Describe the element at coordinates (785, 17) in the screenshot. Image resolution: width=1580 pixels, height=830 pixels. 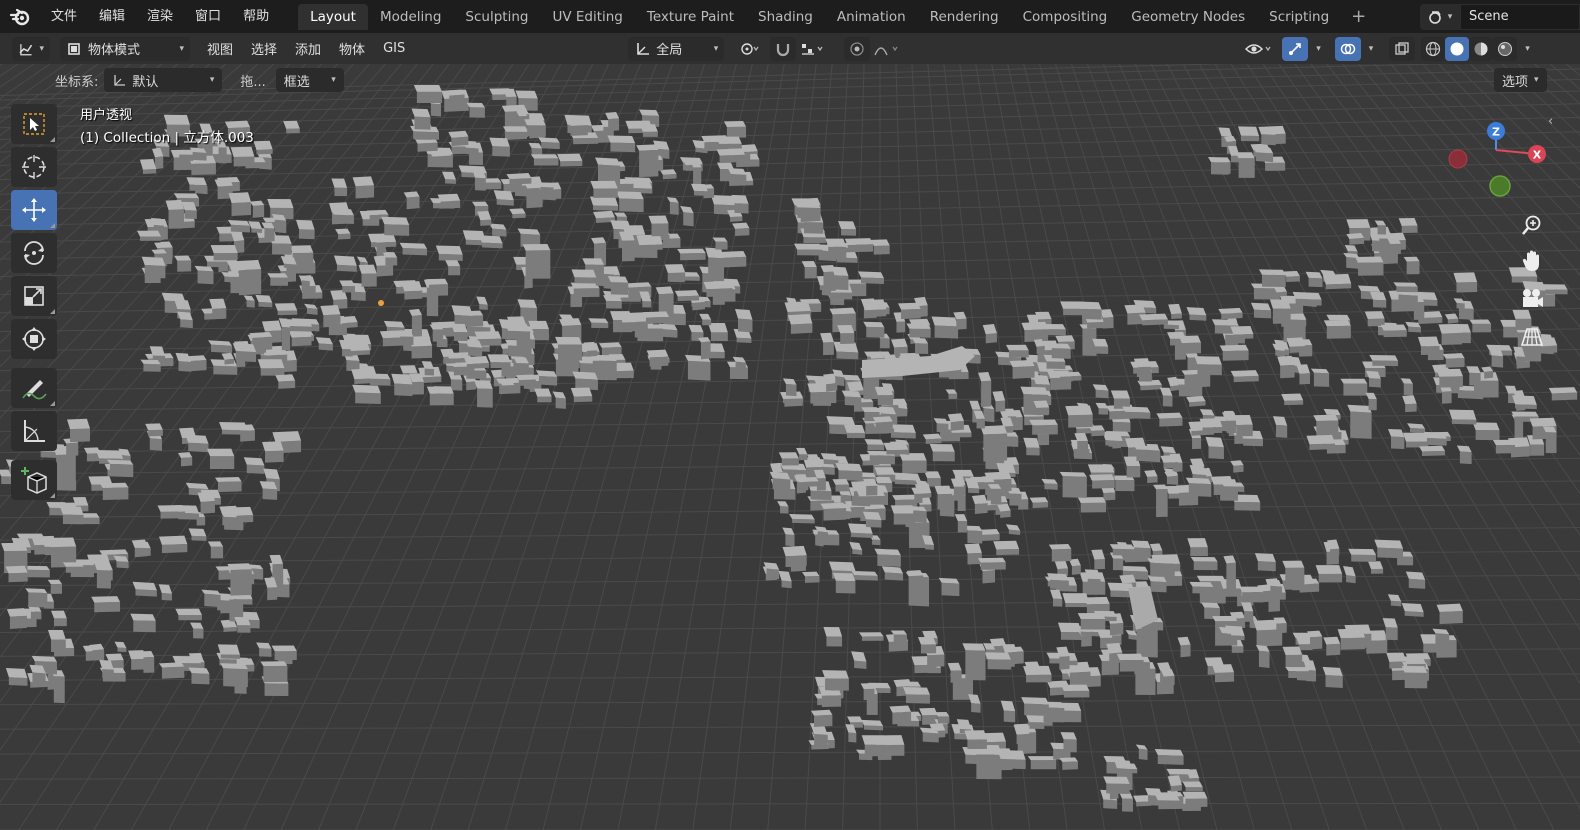
I see `tab-shading: Shading` at that location.